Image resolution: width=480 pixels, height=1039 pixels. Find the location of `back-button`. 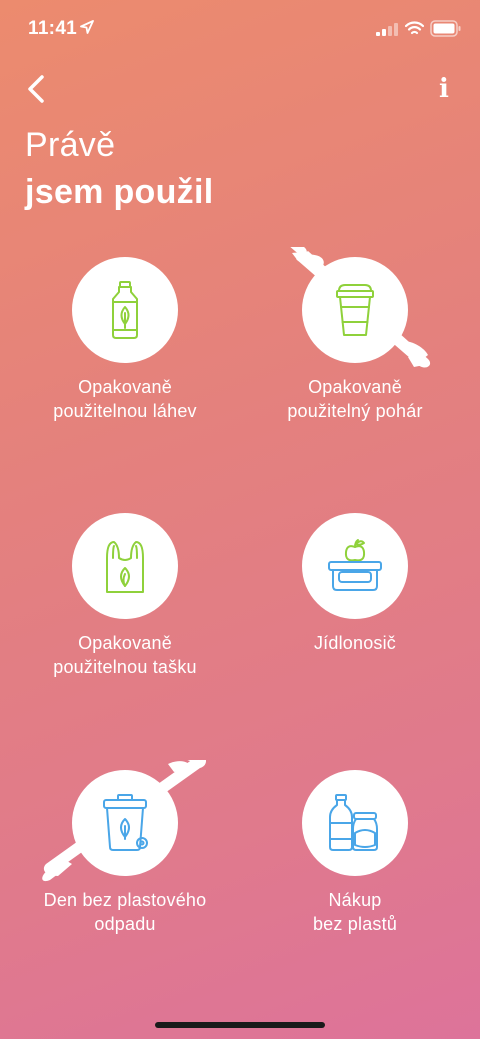

back-button is located at coordinates (39, 89).